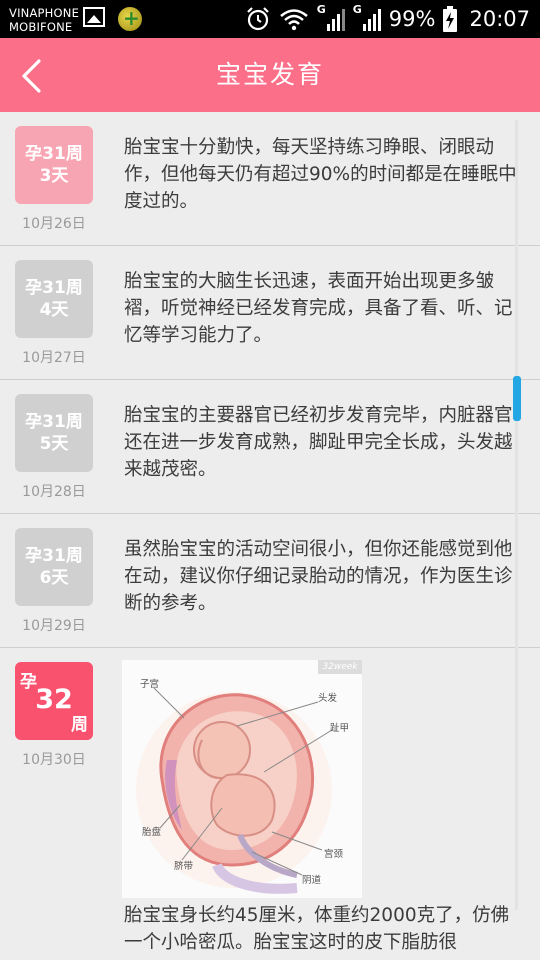  What do you see at coordinates (94, 17) in the screenshot?
I see `gallery-notification-icon` at bounding box center [94, 17].